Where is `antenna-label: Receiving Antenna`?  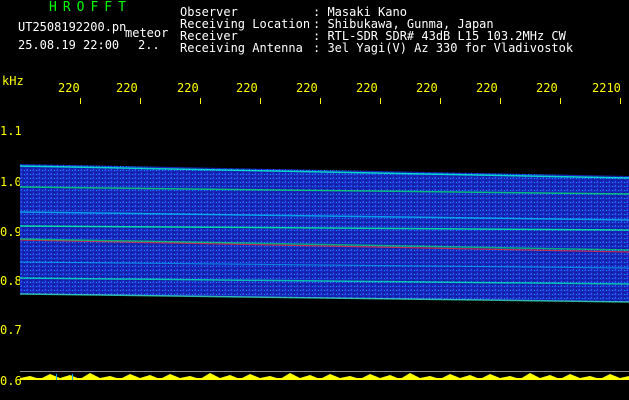
antenna-label: Receiving Antenna is located at coordinates (241, 48).